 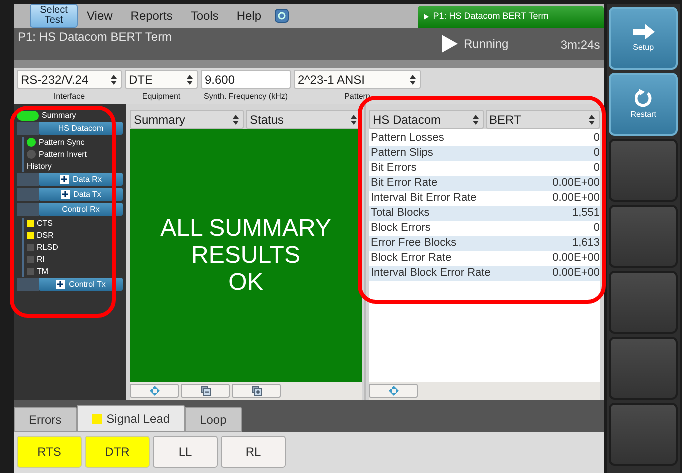 I want to click on field-label: Pattern, so click(x=357, y=97).